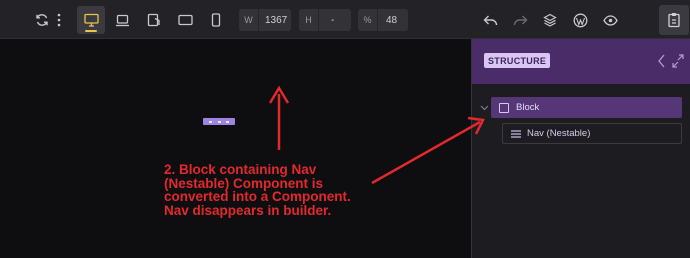 The width and height of the screenshot is (690, 258). I want to click on hamburger-icon, so click(516, 133).